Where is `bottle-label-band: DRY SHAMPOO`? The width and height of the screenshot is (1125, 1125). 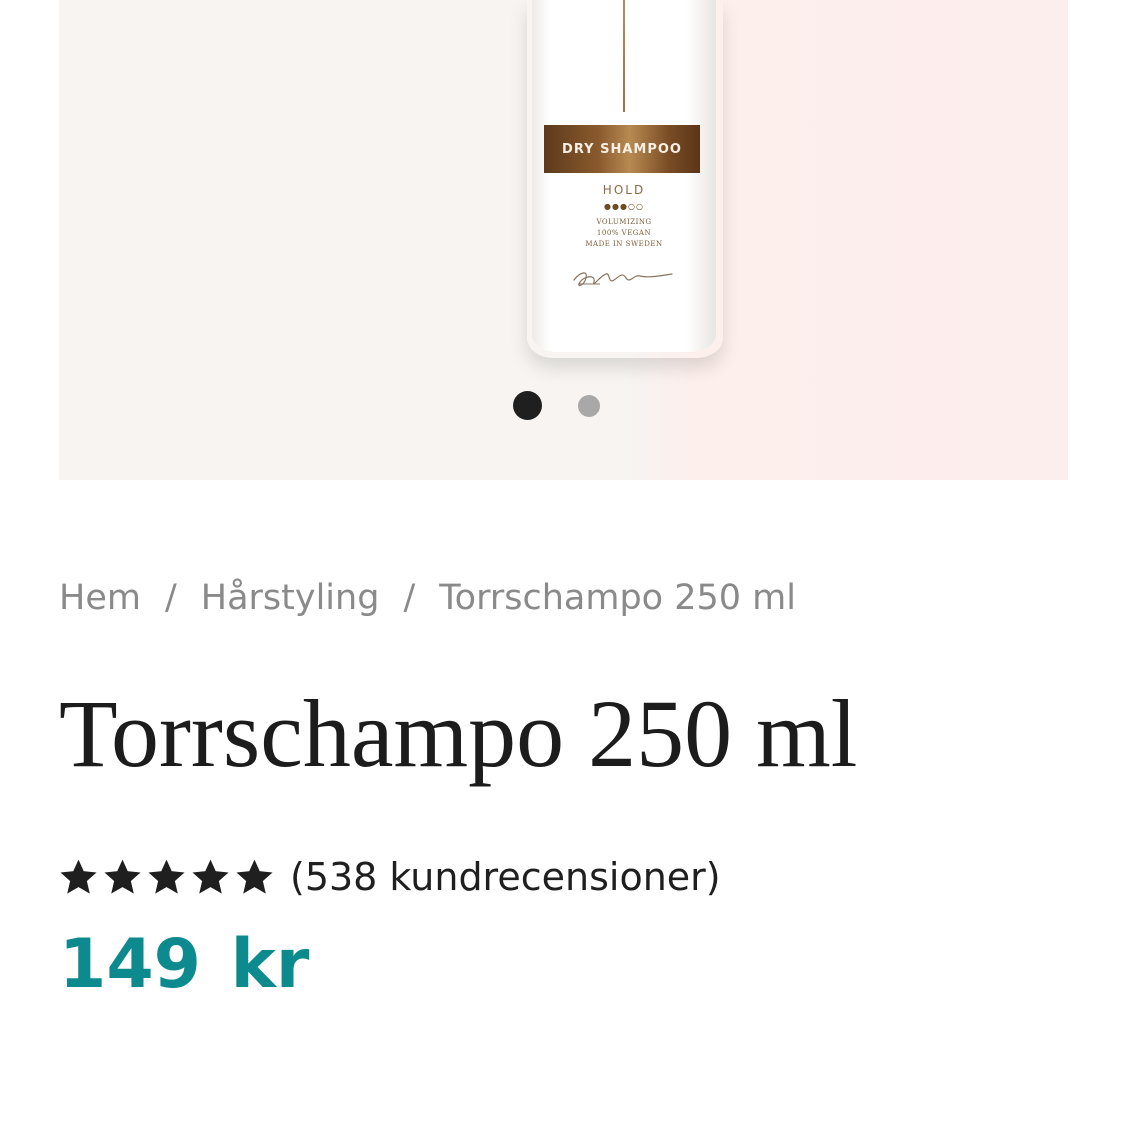
bottle-label-band: DRY SHAMPOO is located at coordinates (622, 149).